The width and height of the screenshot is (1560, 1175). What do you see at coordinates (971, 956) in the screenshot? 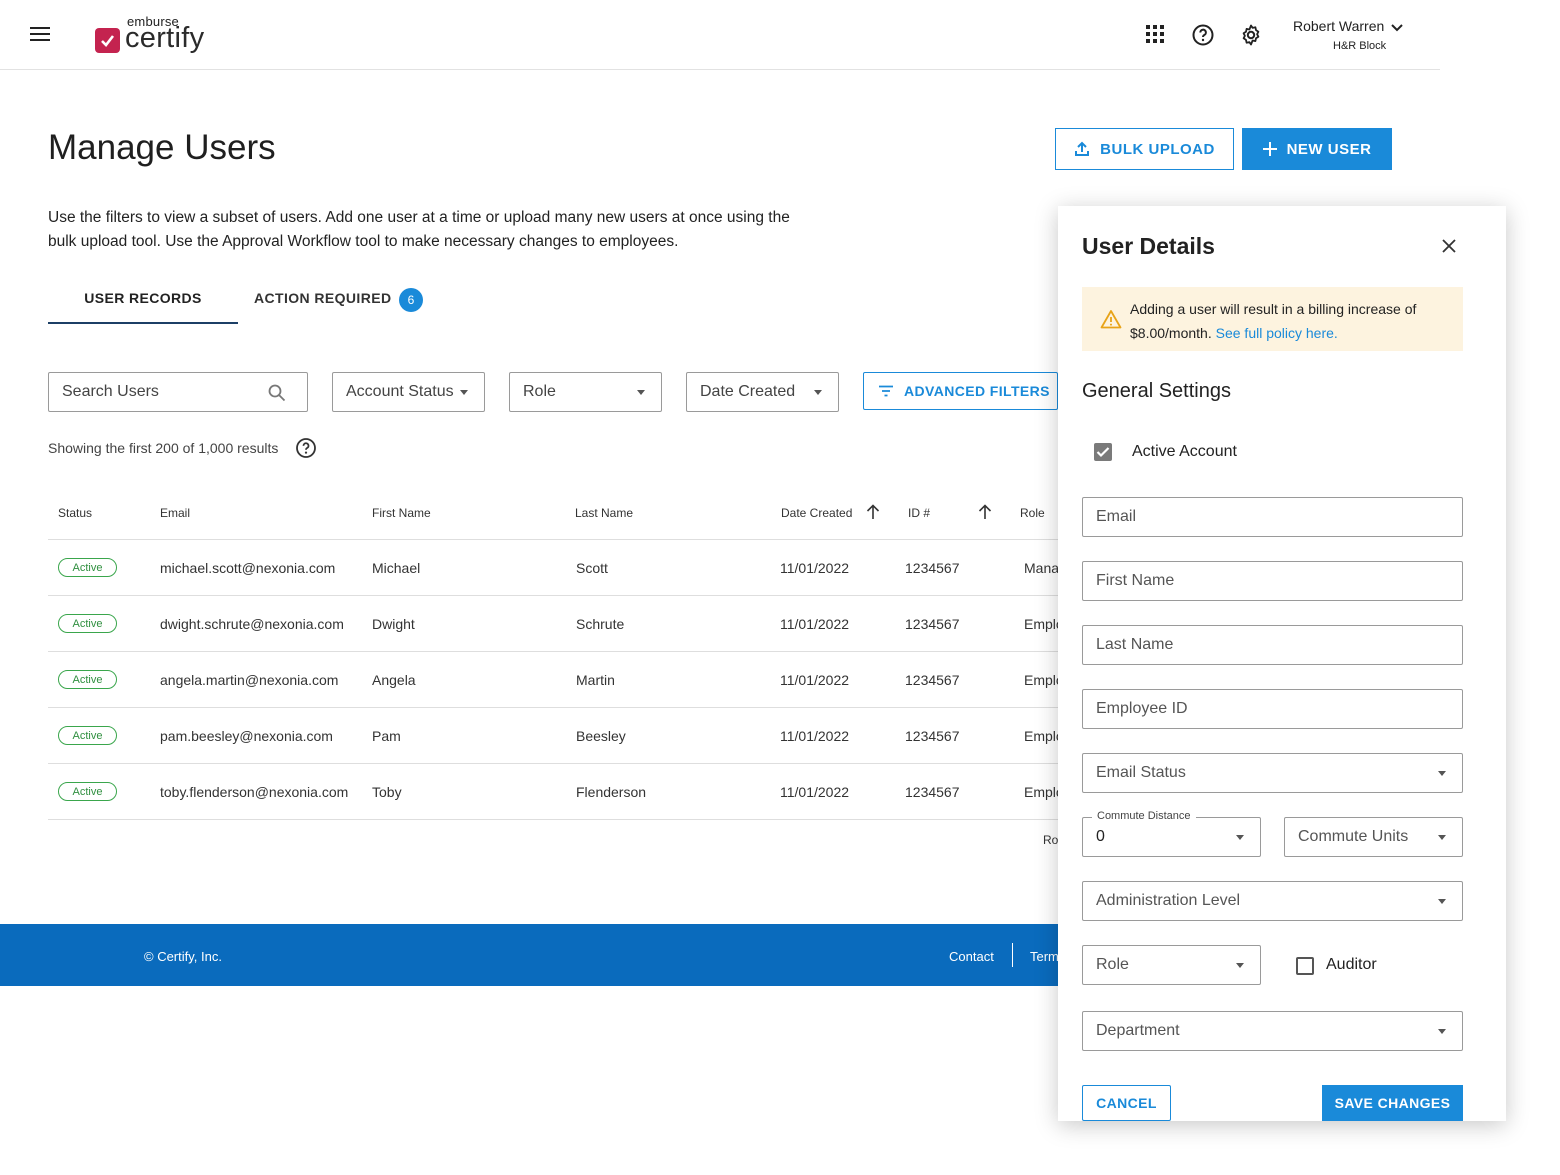
I see `contact-link: Contact` at bounding box center [971, 956].